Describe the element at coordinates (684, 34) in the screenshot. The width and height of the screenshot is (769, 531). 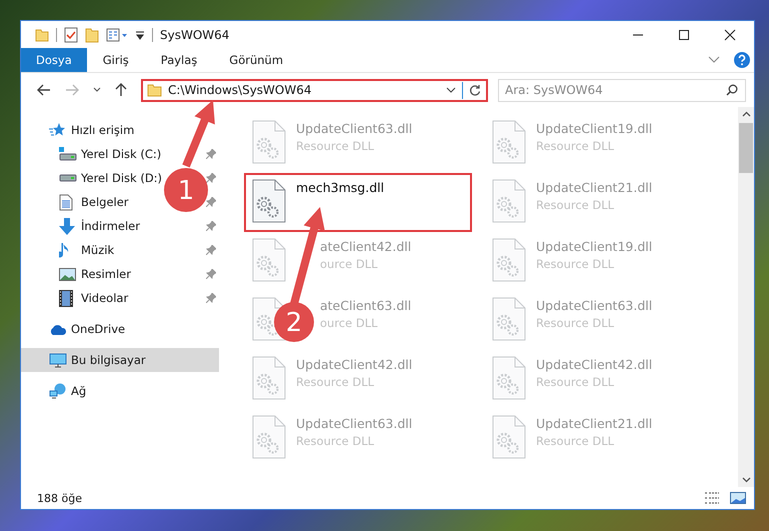
I see `maximize-icon` at that location.